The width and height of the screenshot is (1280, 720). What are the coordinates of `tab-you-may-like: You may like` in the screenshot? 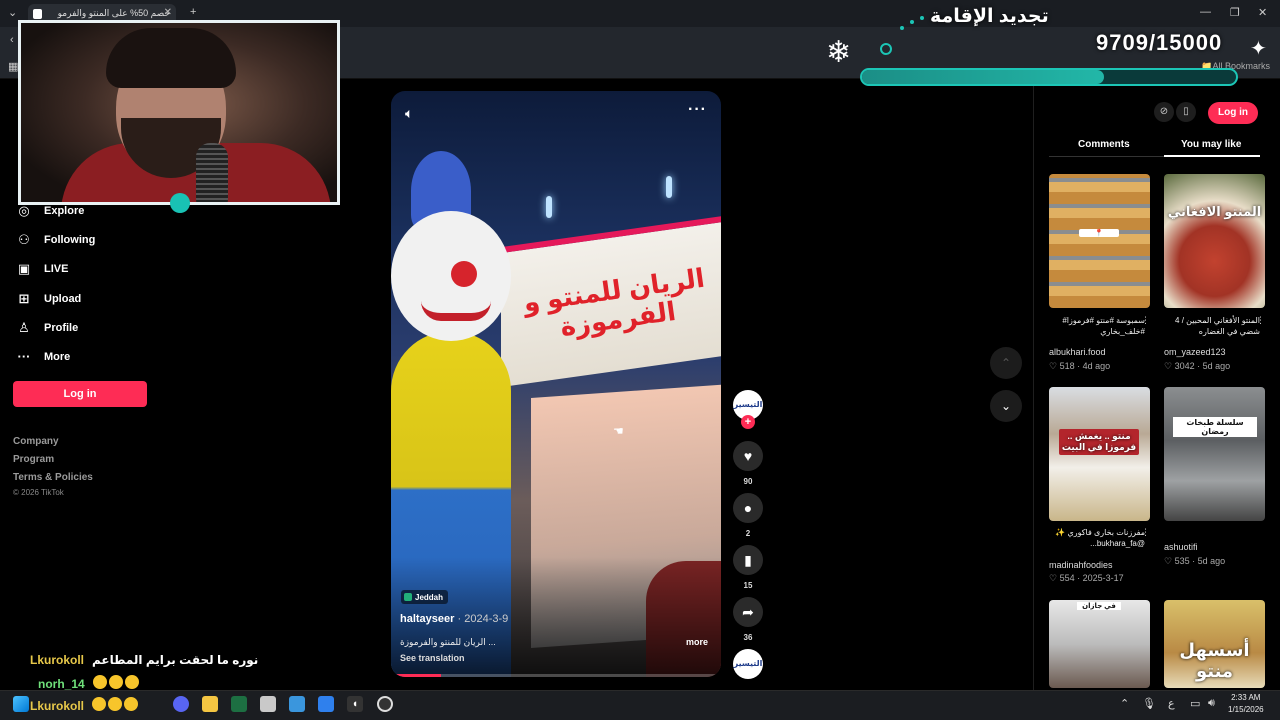 It's located at (1211, 144).